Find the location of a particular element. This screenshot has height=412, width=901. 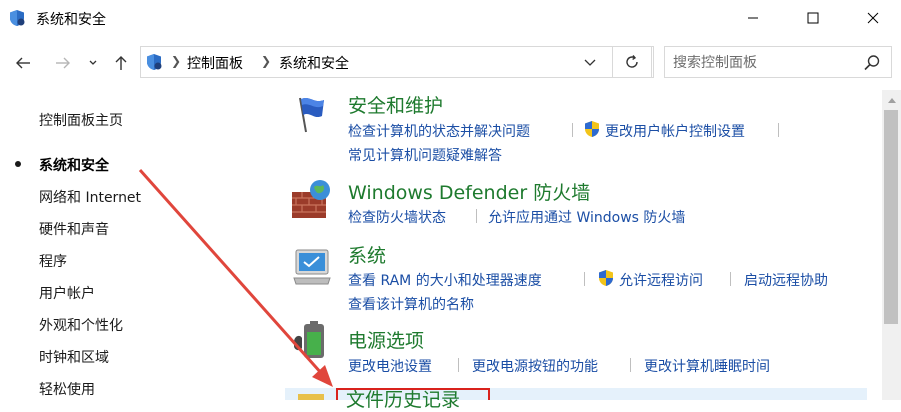

title-bar: 系统和安全 is located at coordinates (450, 18).